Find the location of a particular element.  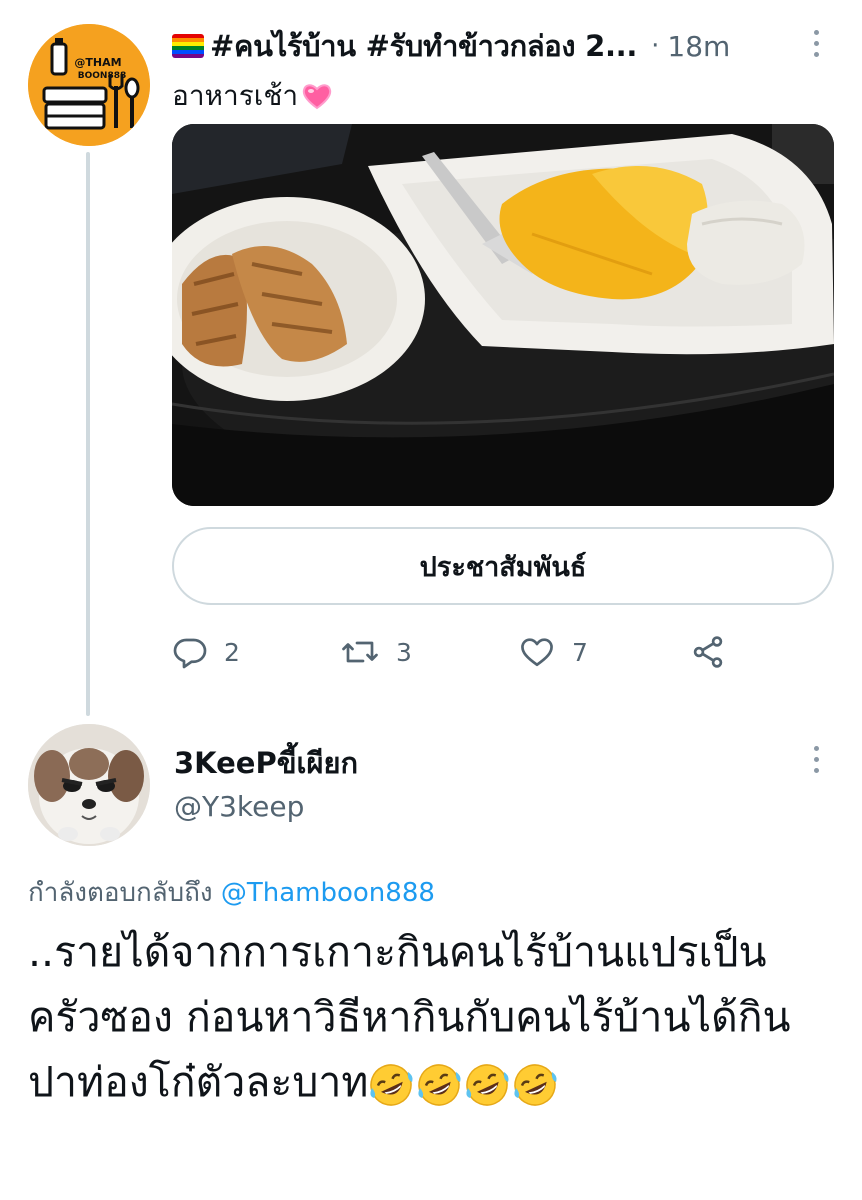

tweet-actions: 2 3 7 is located at coordinates (503, 652).